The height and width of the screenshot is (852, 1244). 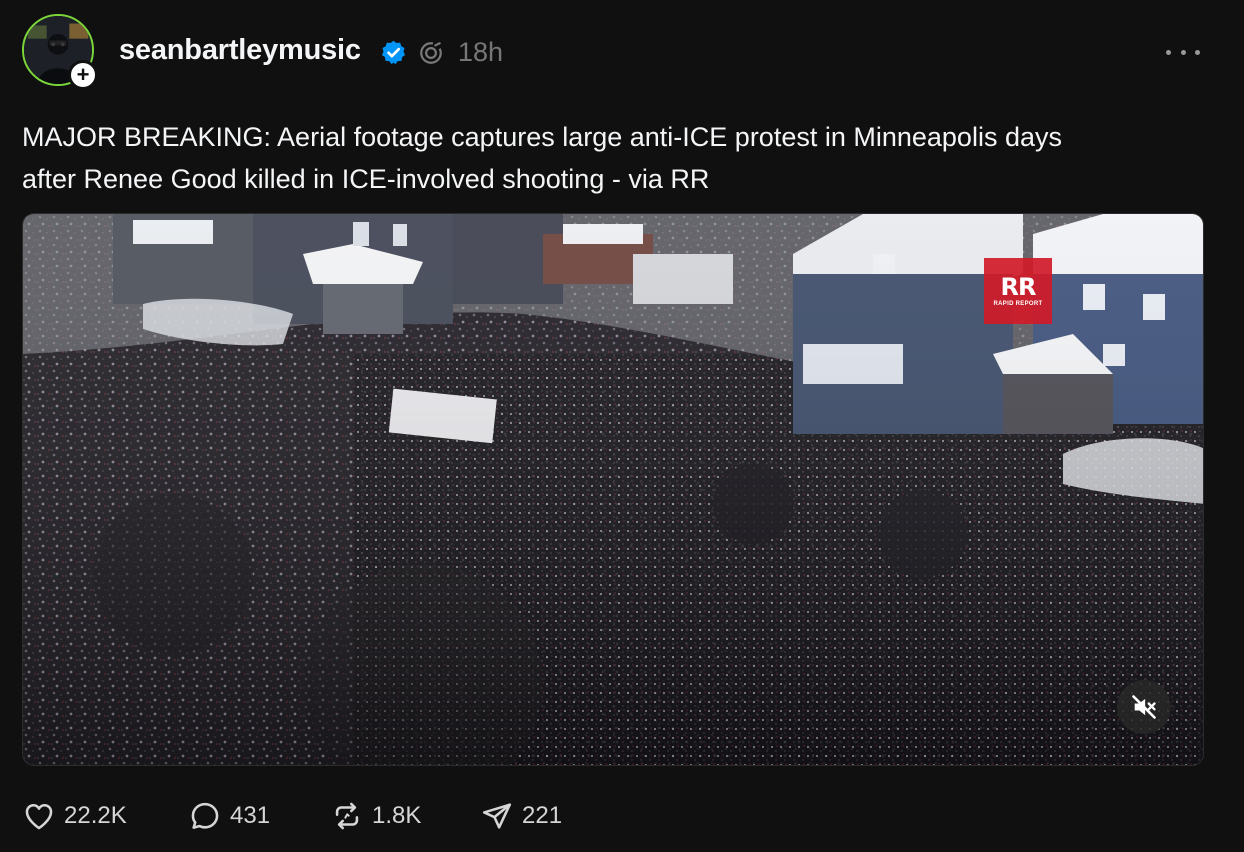 What do you see at coordinates (497, 816) in the screenshot?
I see `send-paper-plane-icon` at bounding box center [497, 816].